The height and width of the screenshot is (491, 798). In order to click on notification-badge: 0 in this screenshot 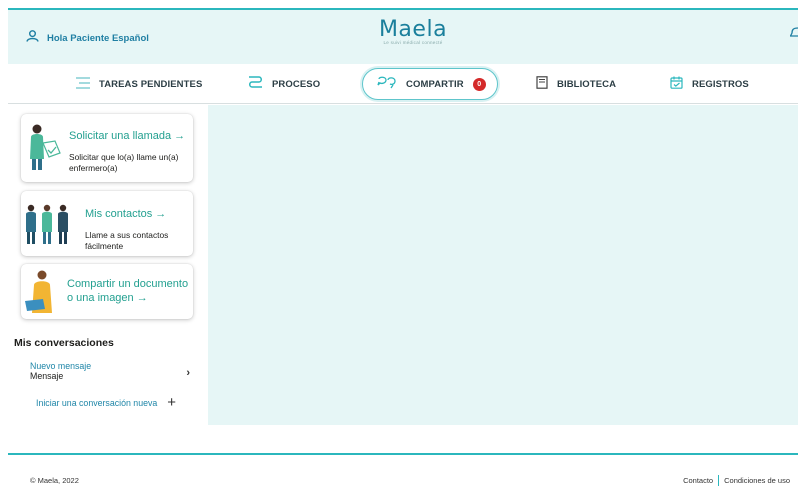, I will do `click(479, 84)`.